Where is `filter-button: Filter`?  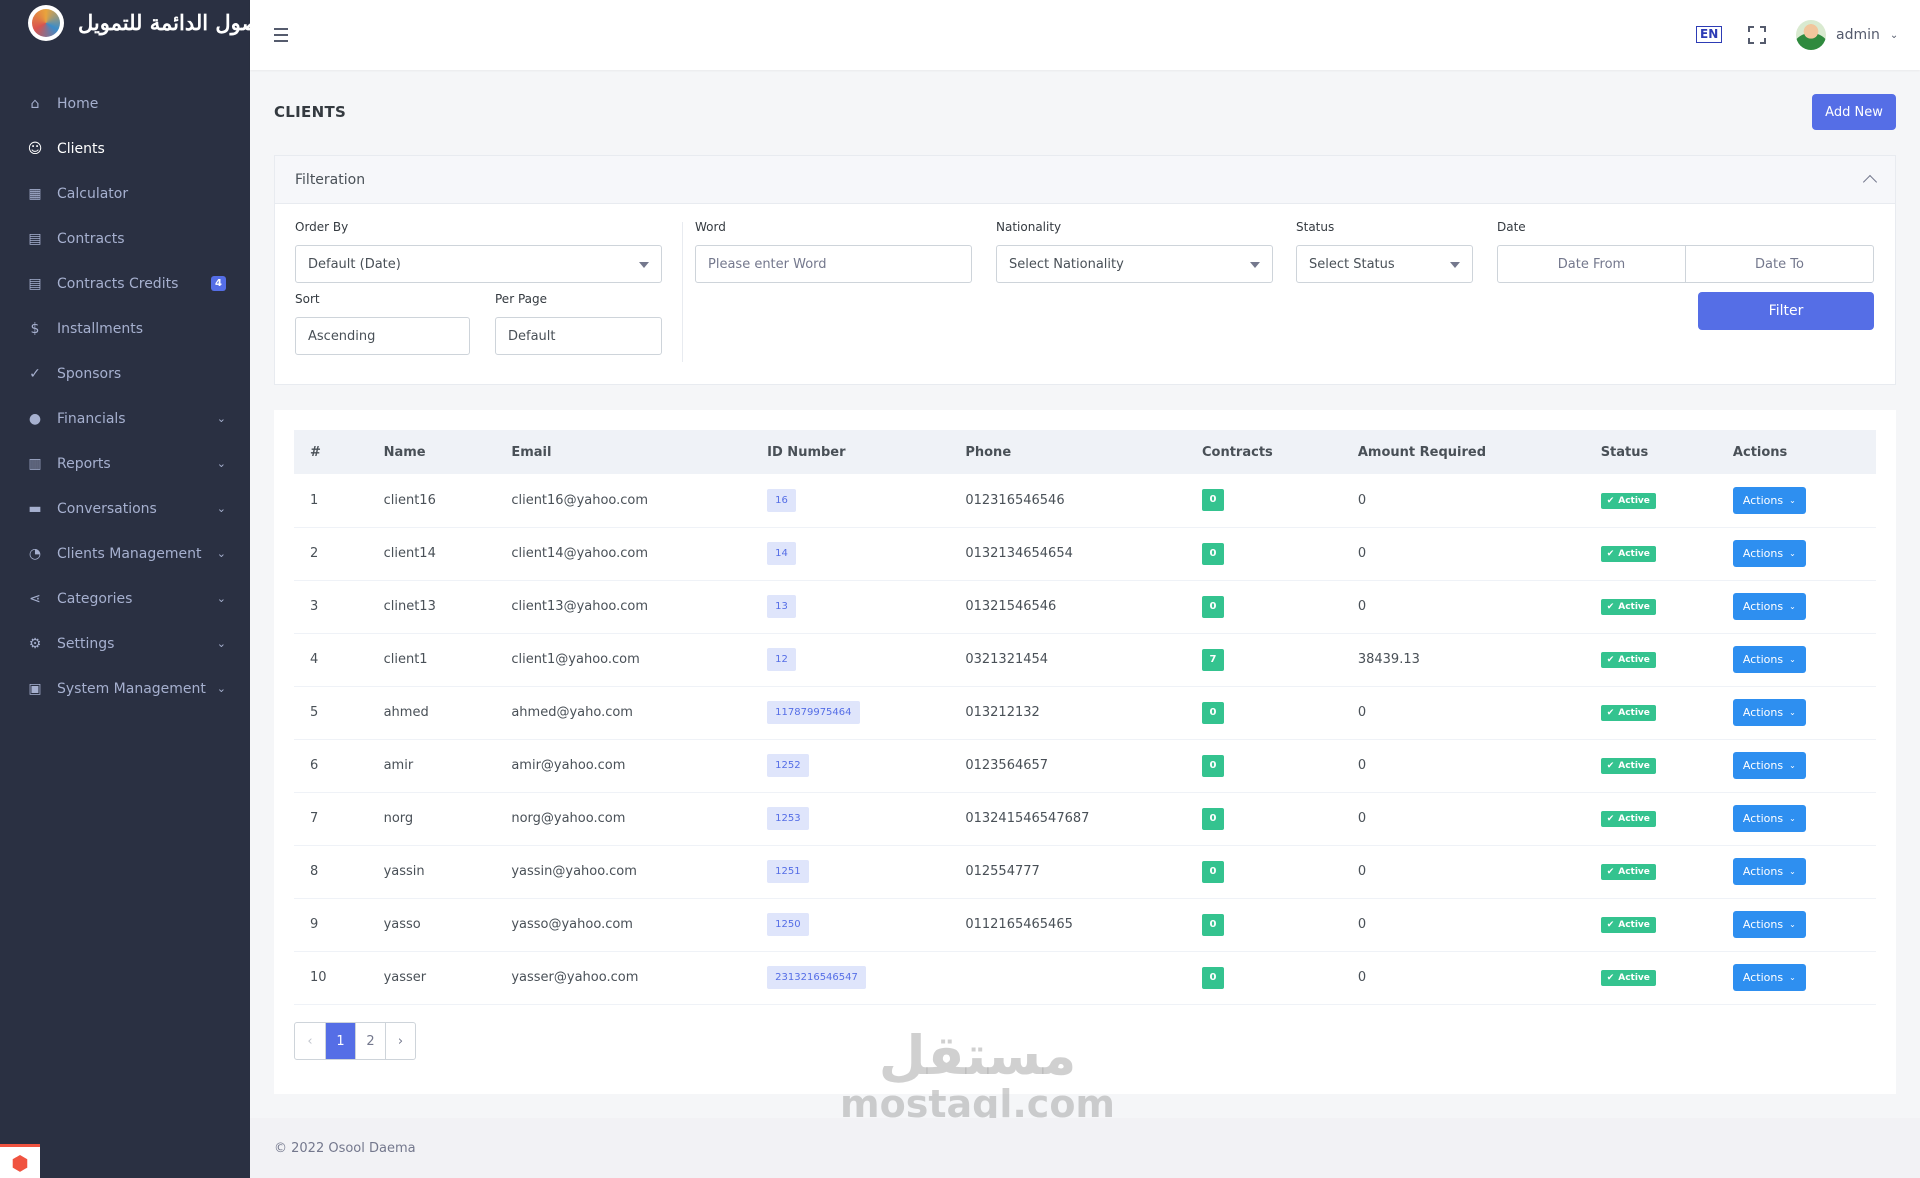 filter-button: Filter is located at coordinates (1786, 311).